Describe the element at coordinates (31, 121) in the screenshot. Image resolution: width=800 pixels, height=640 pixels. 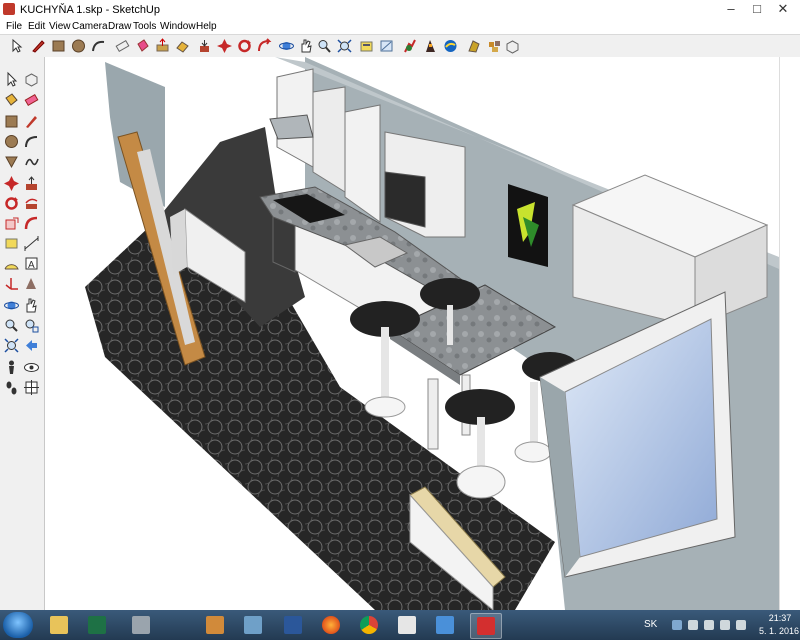
I see `line-icon` at that location.